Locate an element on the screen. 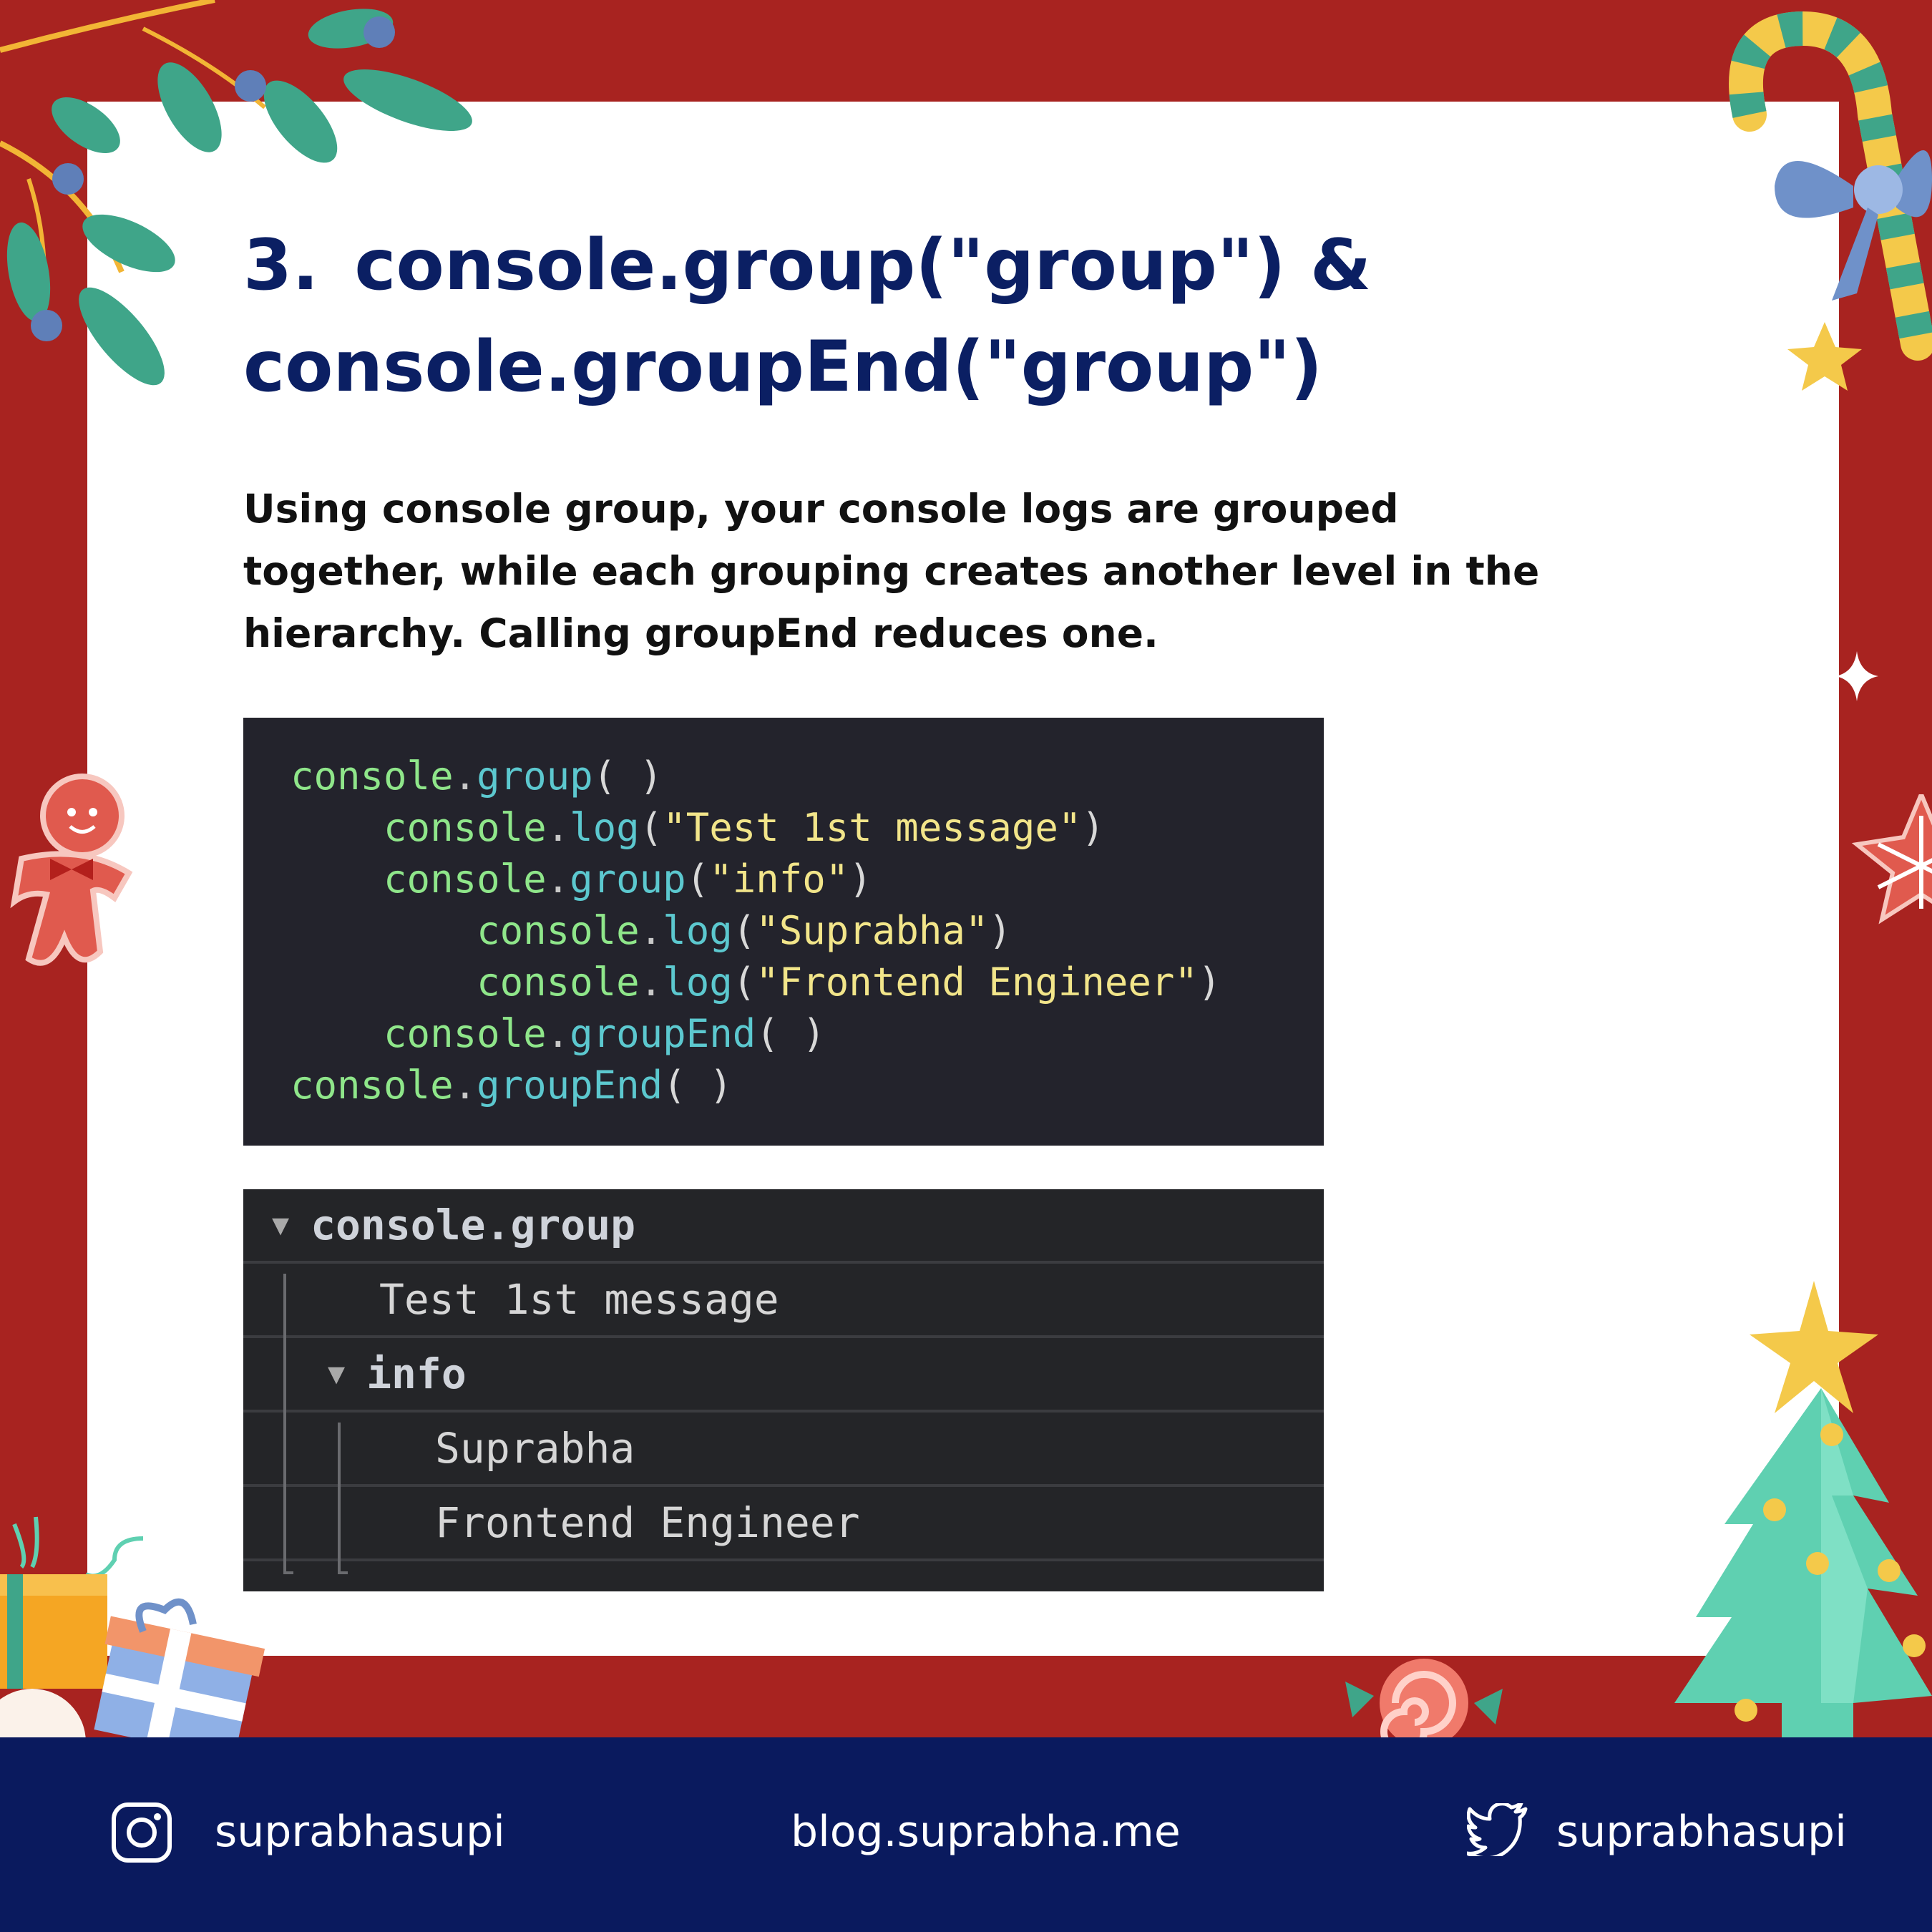 This screenshot has height=1932, width=1932. code-line: console.group("info") is located at coordinates (807, 879).